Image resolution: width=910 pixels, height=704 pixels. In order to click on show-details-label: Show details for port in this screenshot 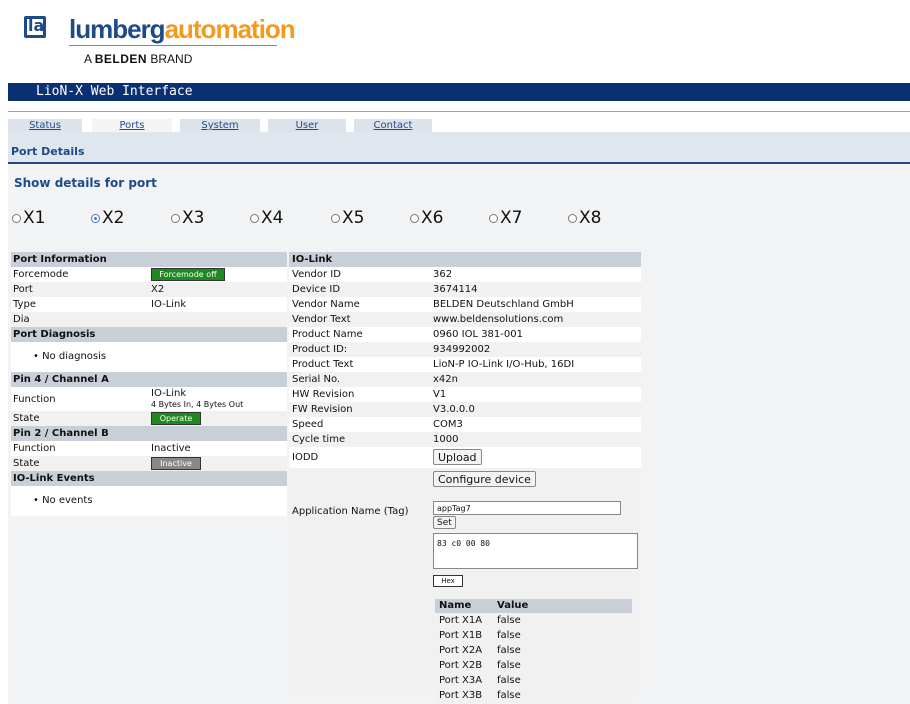, I will do `click(85, 183)`.